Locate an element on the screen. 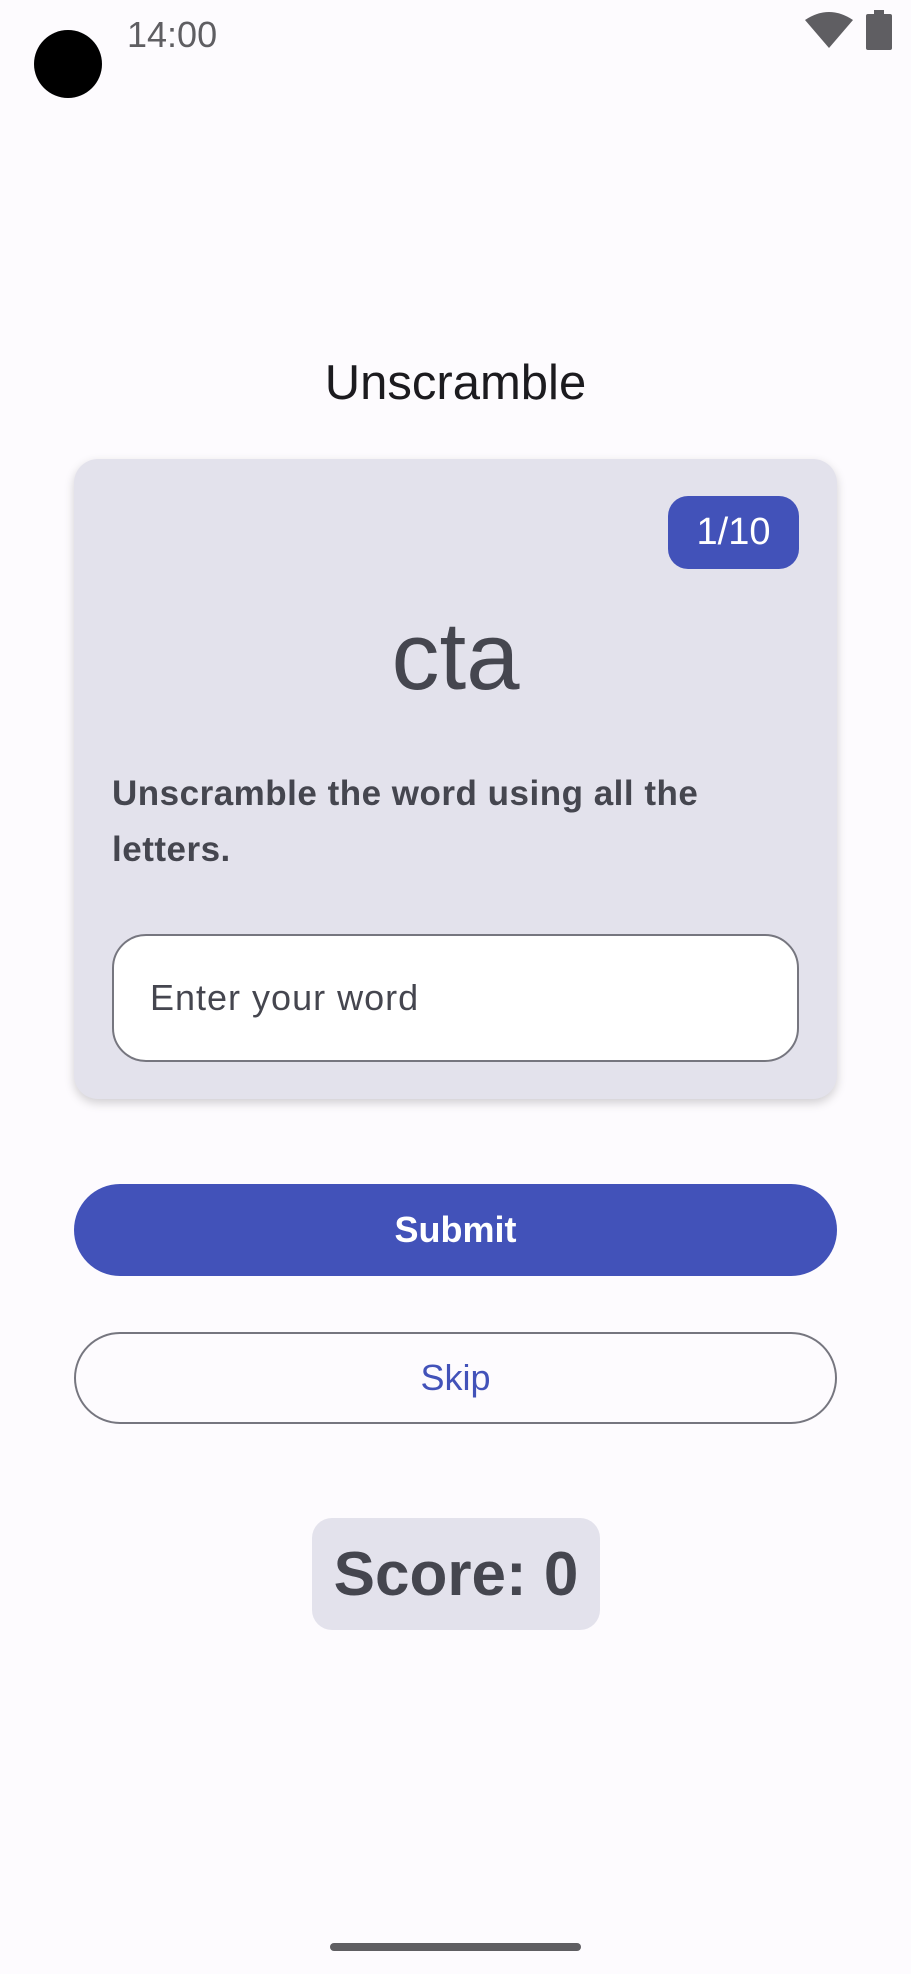  home-indicator is located at coordinates (455, 1947).